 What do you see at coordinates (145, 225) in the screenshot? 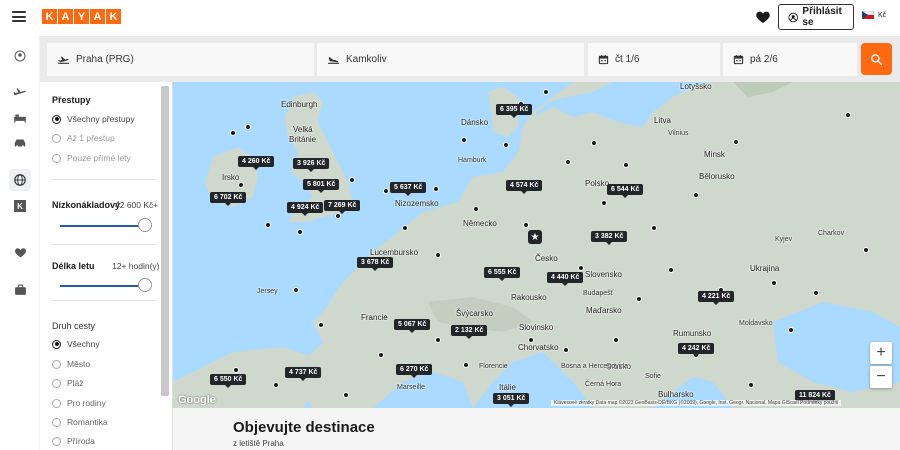
I see `price-slider-handle` at bounding box center [145, 225].